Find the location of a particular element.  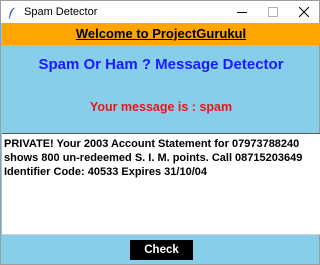

maximize-icon is located at coordinates (273, 12).